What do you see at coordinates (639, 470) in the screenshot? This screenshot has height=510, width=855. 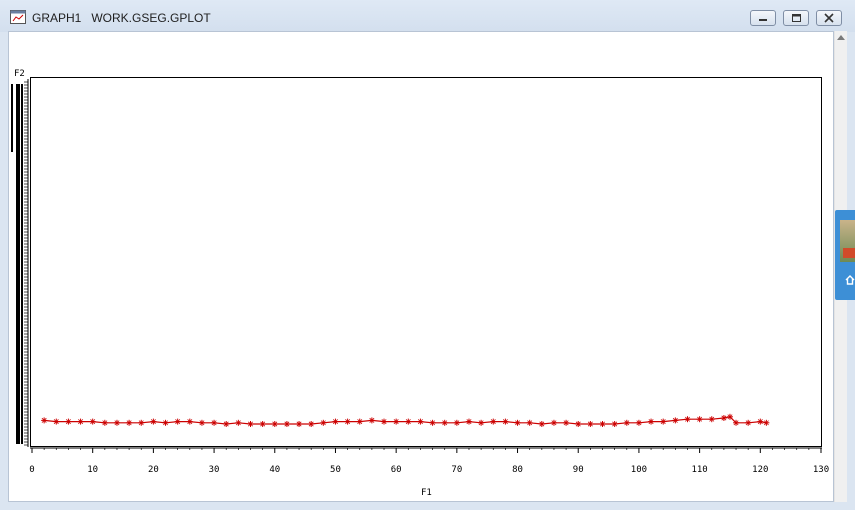 I see `x-tick-label: 100` at bounding box center [639, 470].